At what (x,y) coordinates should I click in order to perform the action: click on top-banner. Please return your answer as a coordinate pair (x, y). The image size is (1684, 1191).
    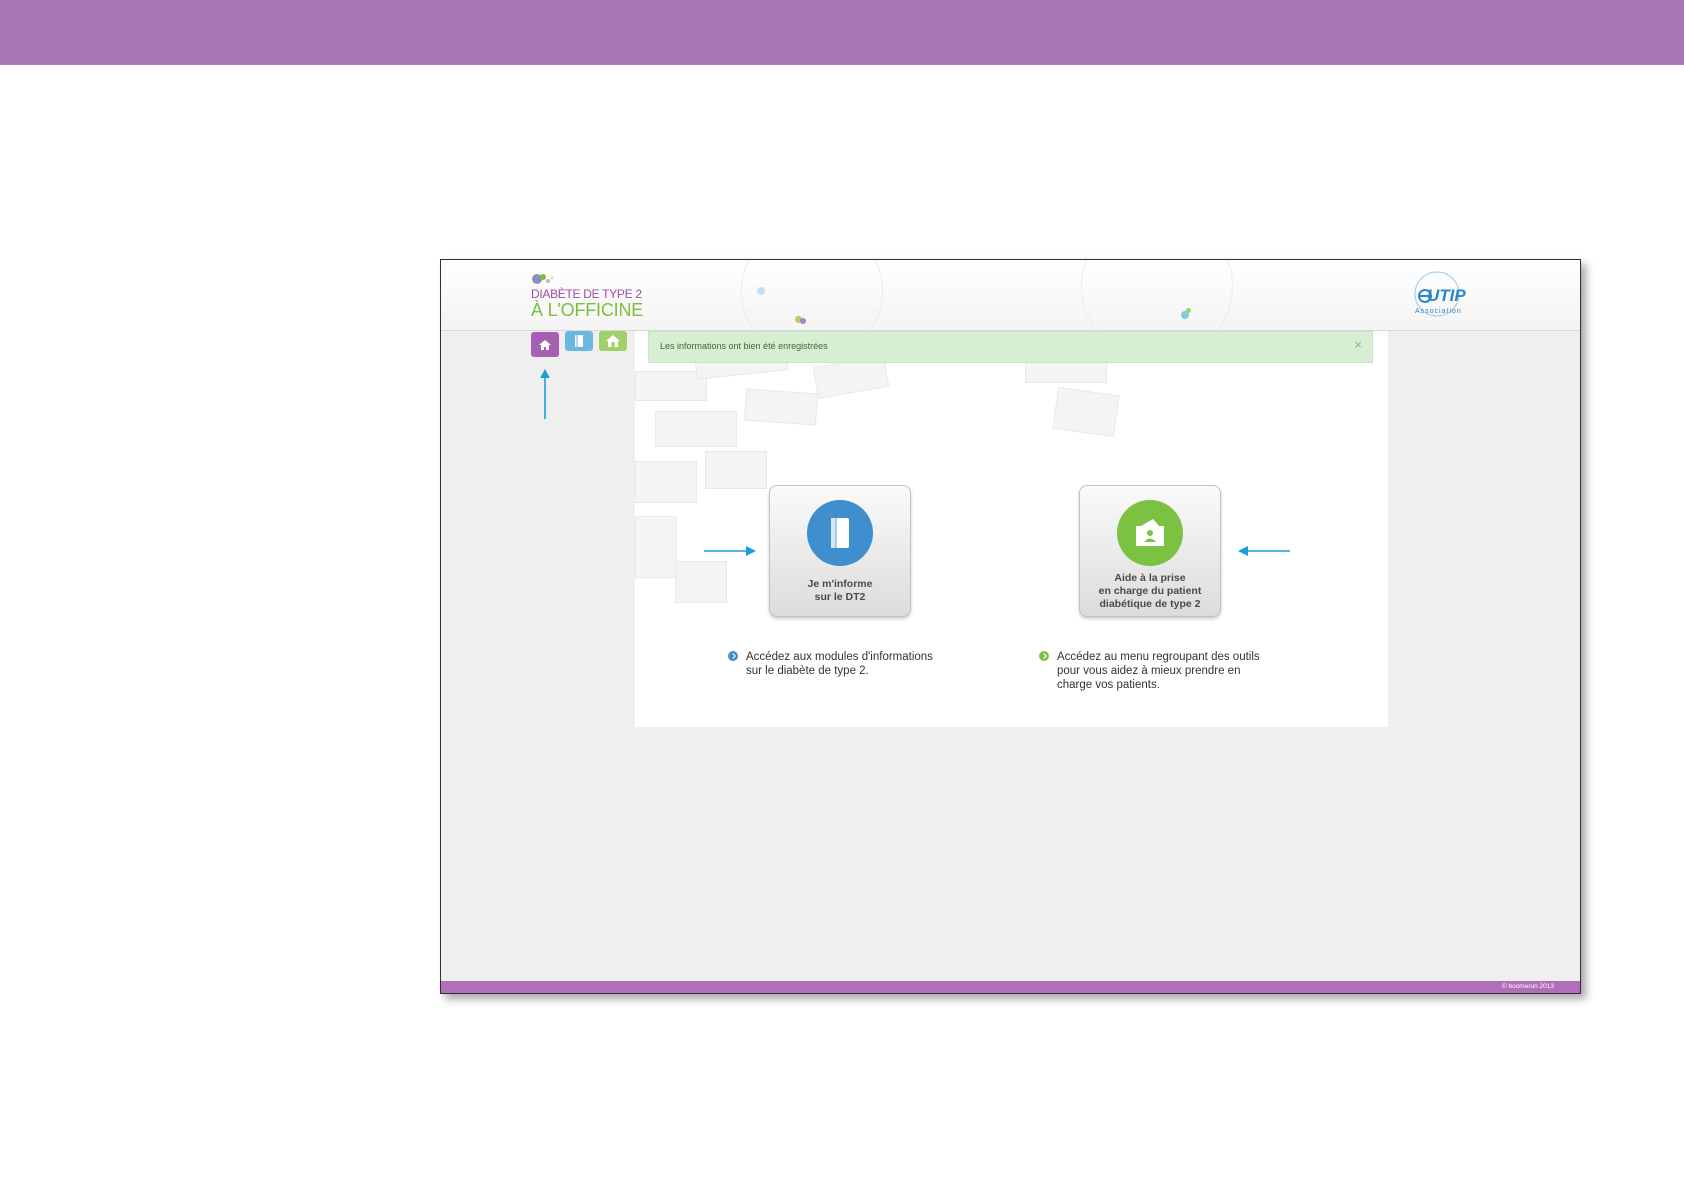
    Looking at the image, I should click on (842, 32).